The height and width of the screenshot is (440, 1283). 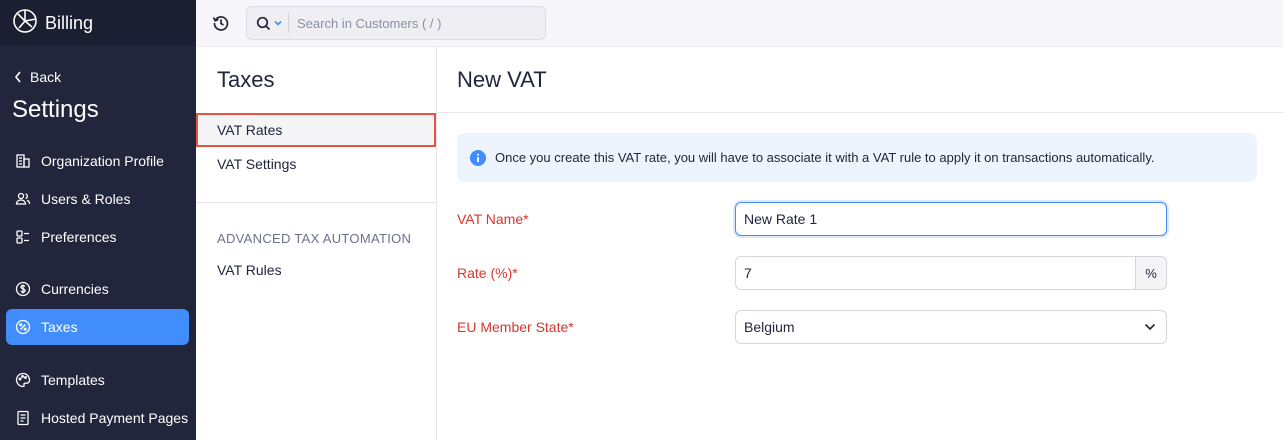 I want to click on sidebar-item-templates: Templates, so click(x=97, y=380).